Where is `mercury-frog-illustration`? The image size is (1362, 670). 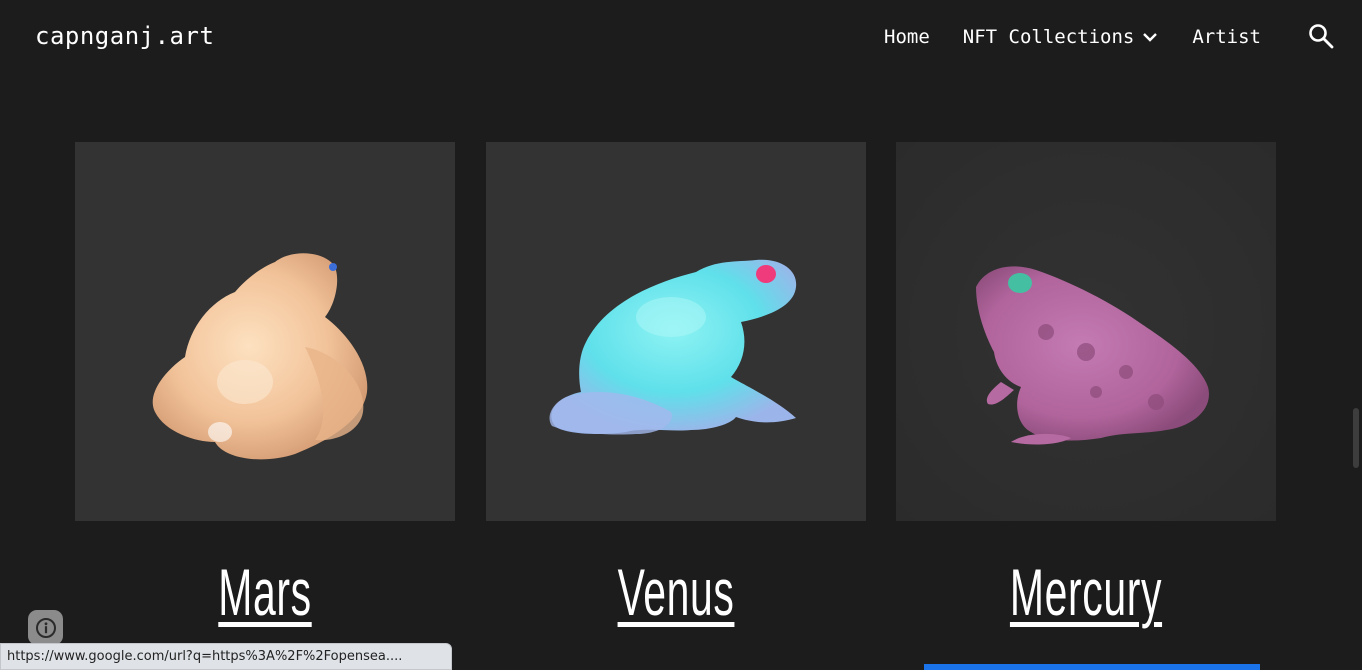
mercury-frog-illustration is located at coordinates (1092, 355).